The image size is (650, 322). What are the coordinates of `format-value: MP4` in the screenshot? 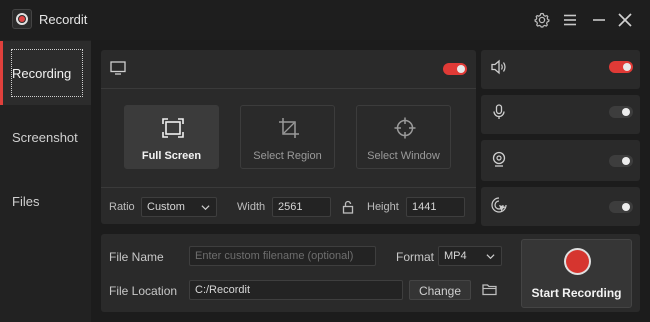 It's located at (455, 256).